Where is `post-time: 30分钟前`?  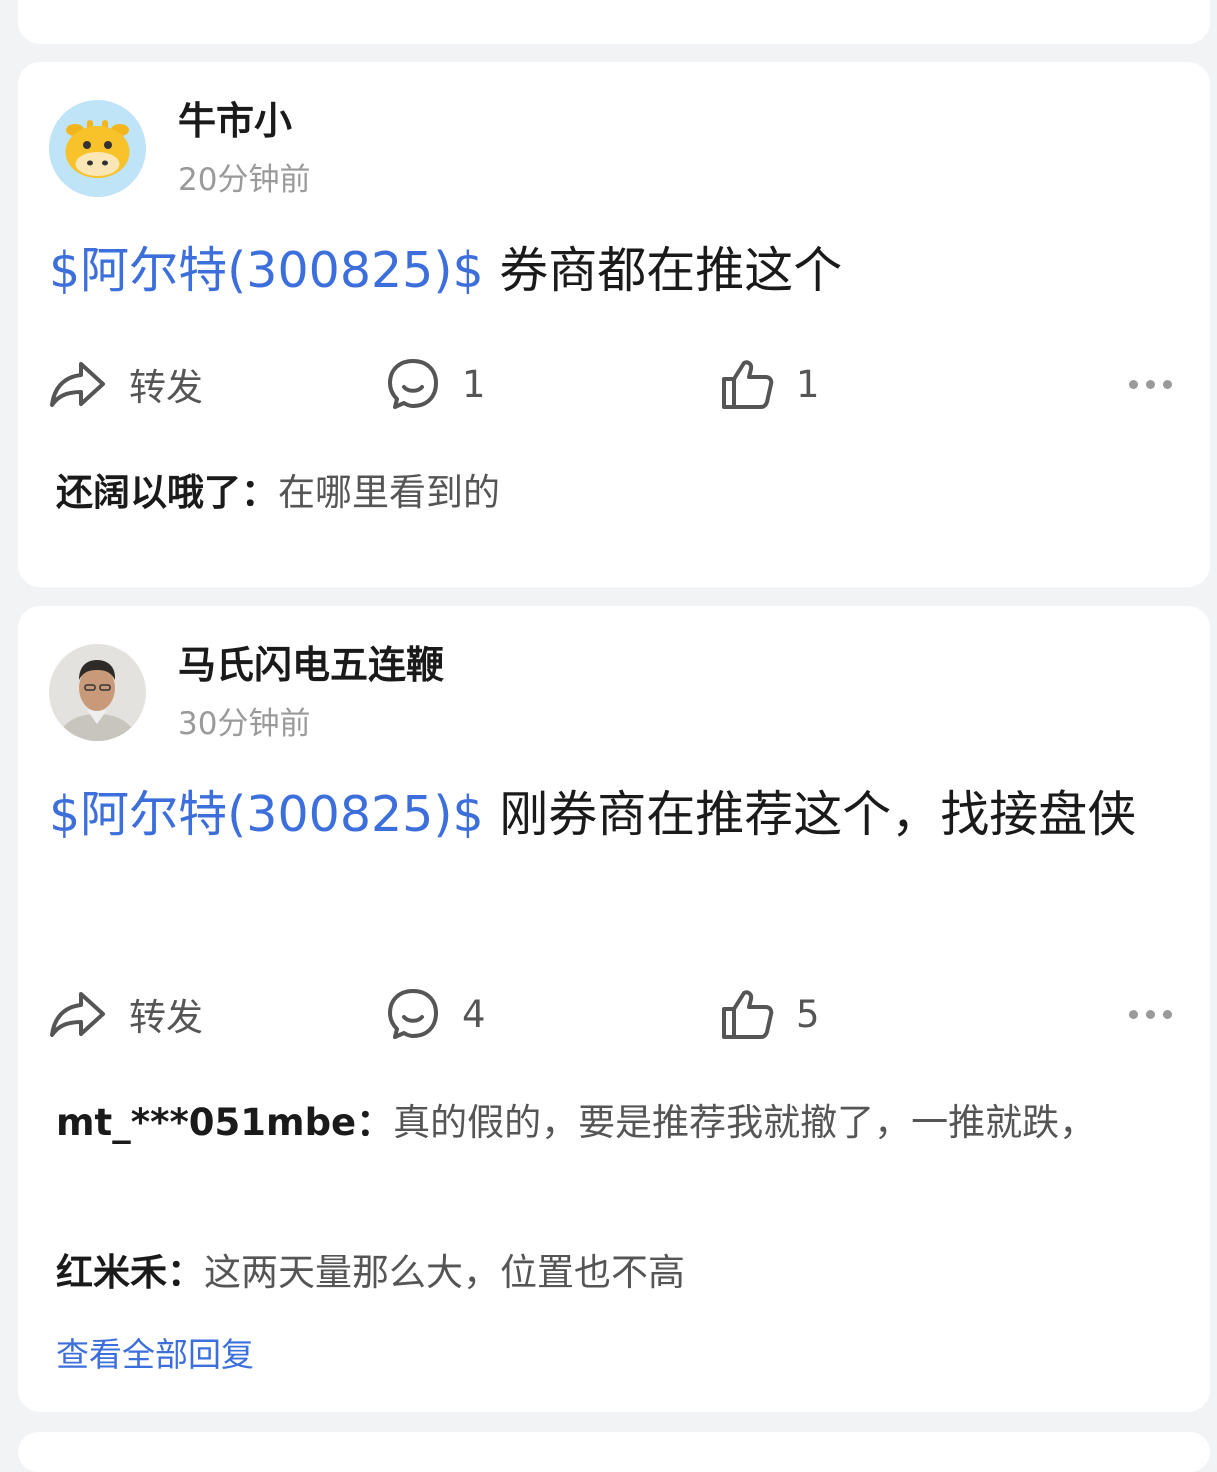 post-time: 30分钟前 is located at coordinates (244, 724).